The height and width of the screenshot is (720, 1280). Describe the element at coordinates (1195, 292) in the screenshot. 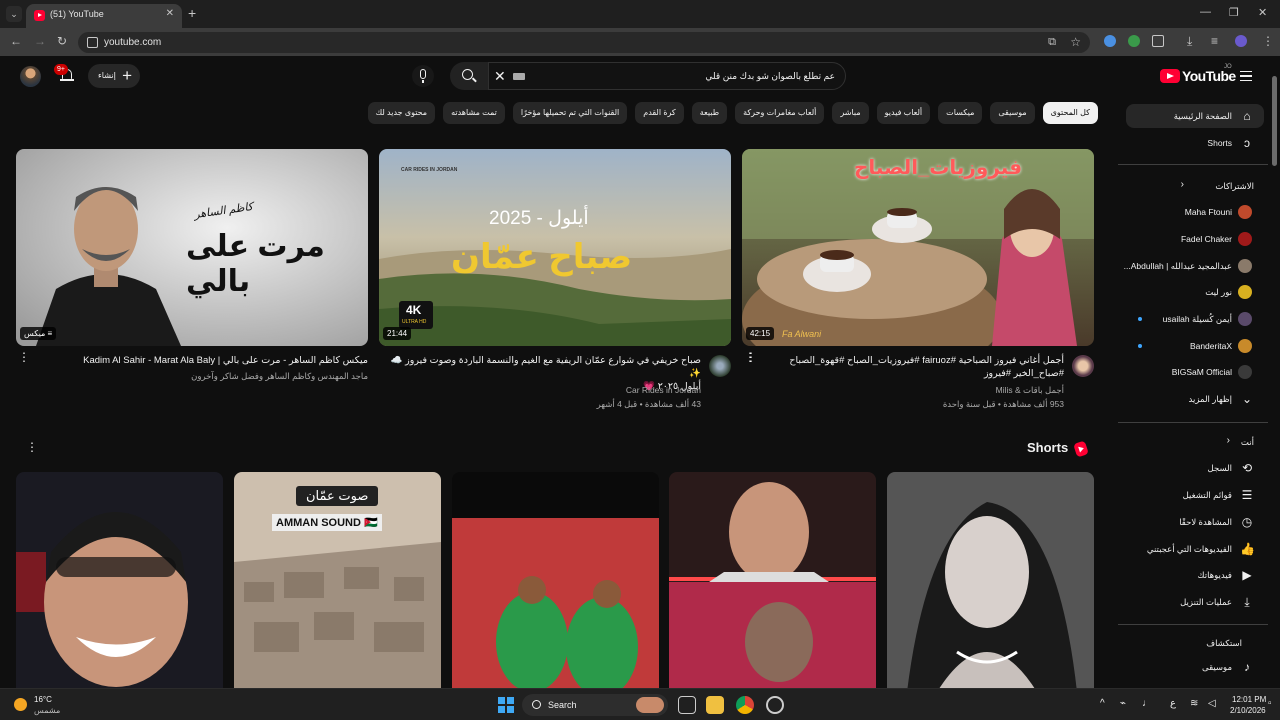

I see `sidebar-subscription-item: نور ليت` at that location.